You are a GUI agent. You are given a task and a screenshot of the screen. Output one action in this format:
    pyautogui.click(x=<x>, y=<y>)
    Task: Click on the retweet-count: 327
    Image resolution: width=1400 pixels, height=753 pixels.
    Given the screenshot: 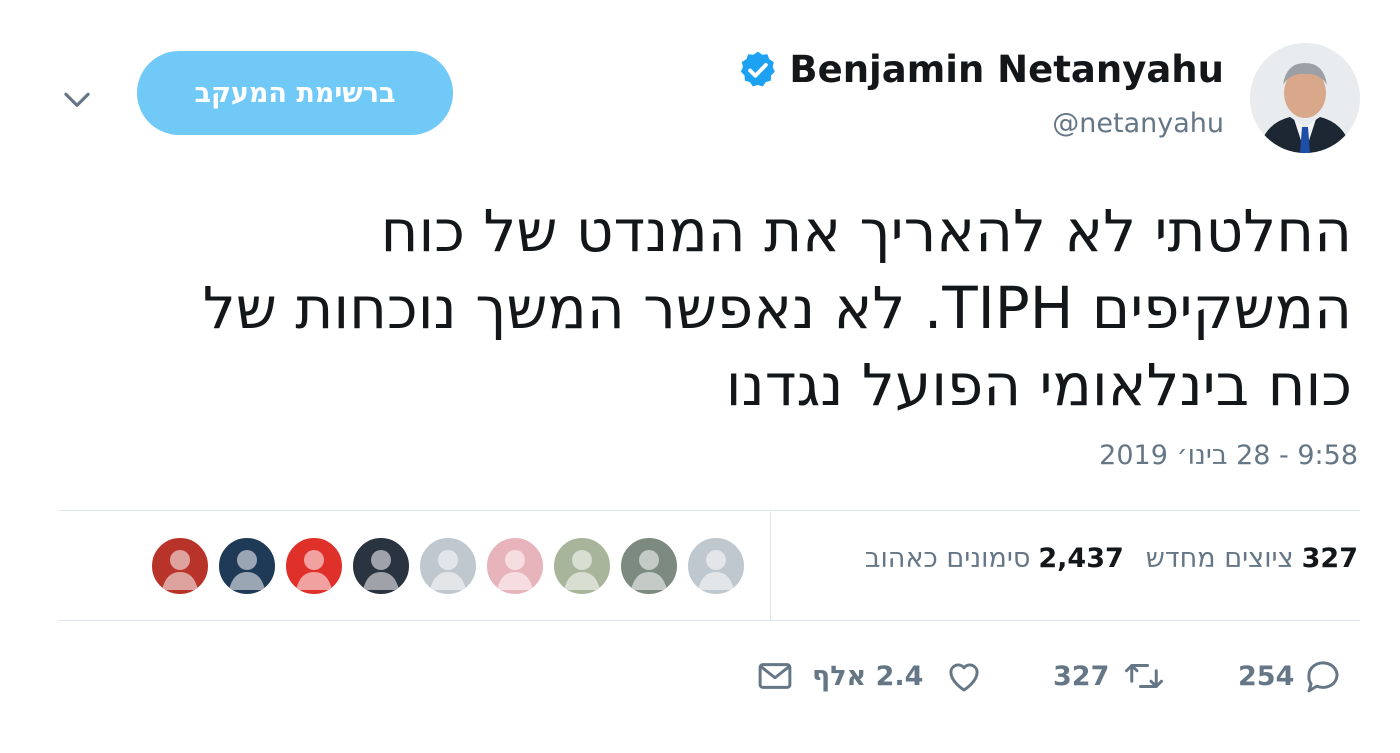 What is the action you would take?
    pyautogui.click(x=1081, y=676)
    